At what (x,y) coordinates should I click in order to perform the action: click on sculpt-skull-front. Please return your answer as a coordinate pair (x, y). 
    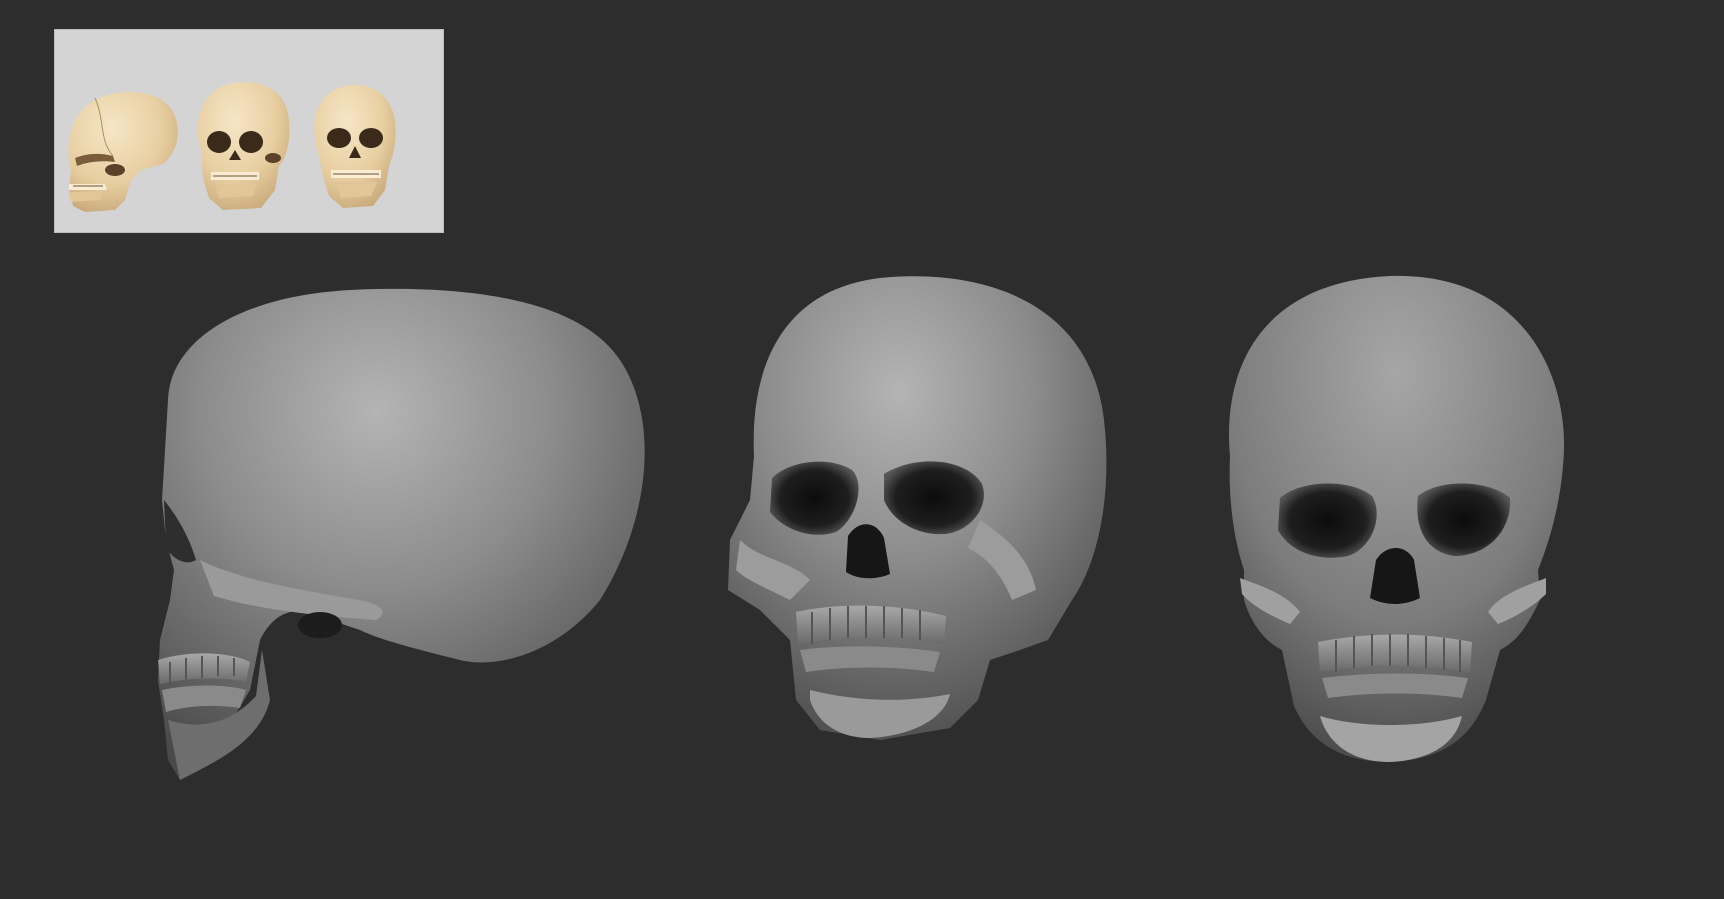
    Looking at the image, I should click on (1396, 518).